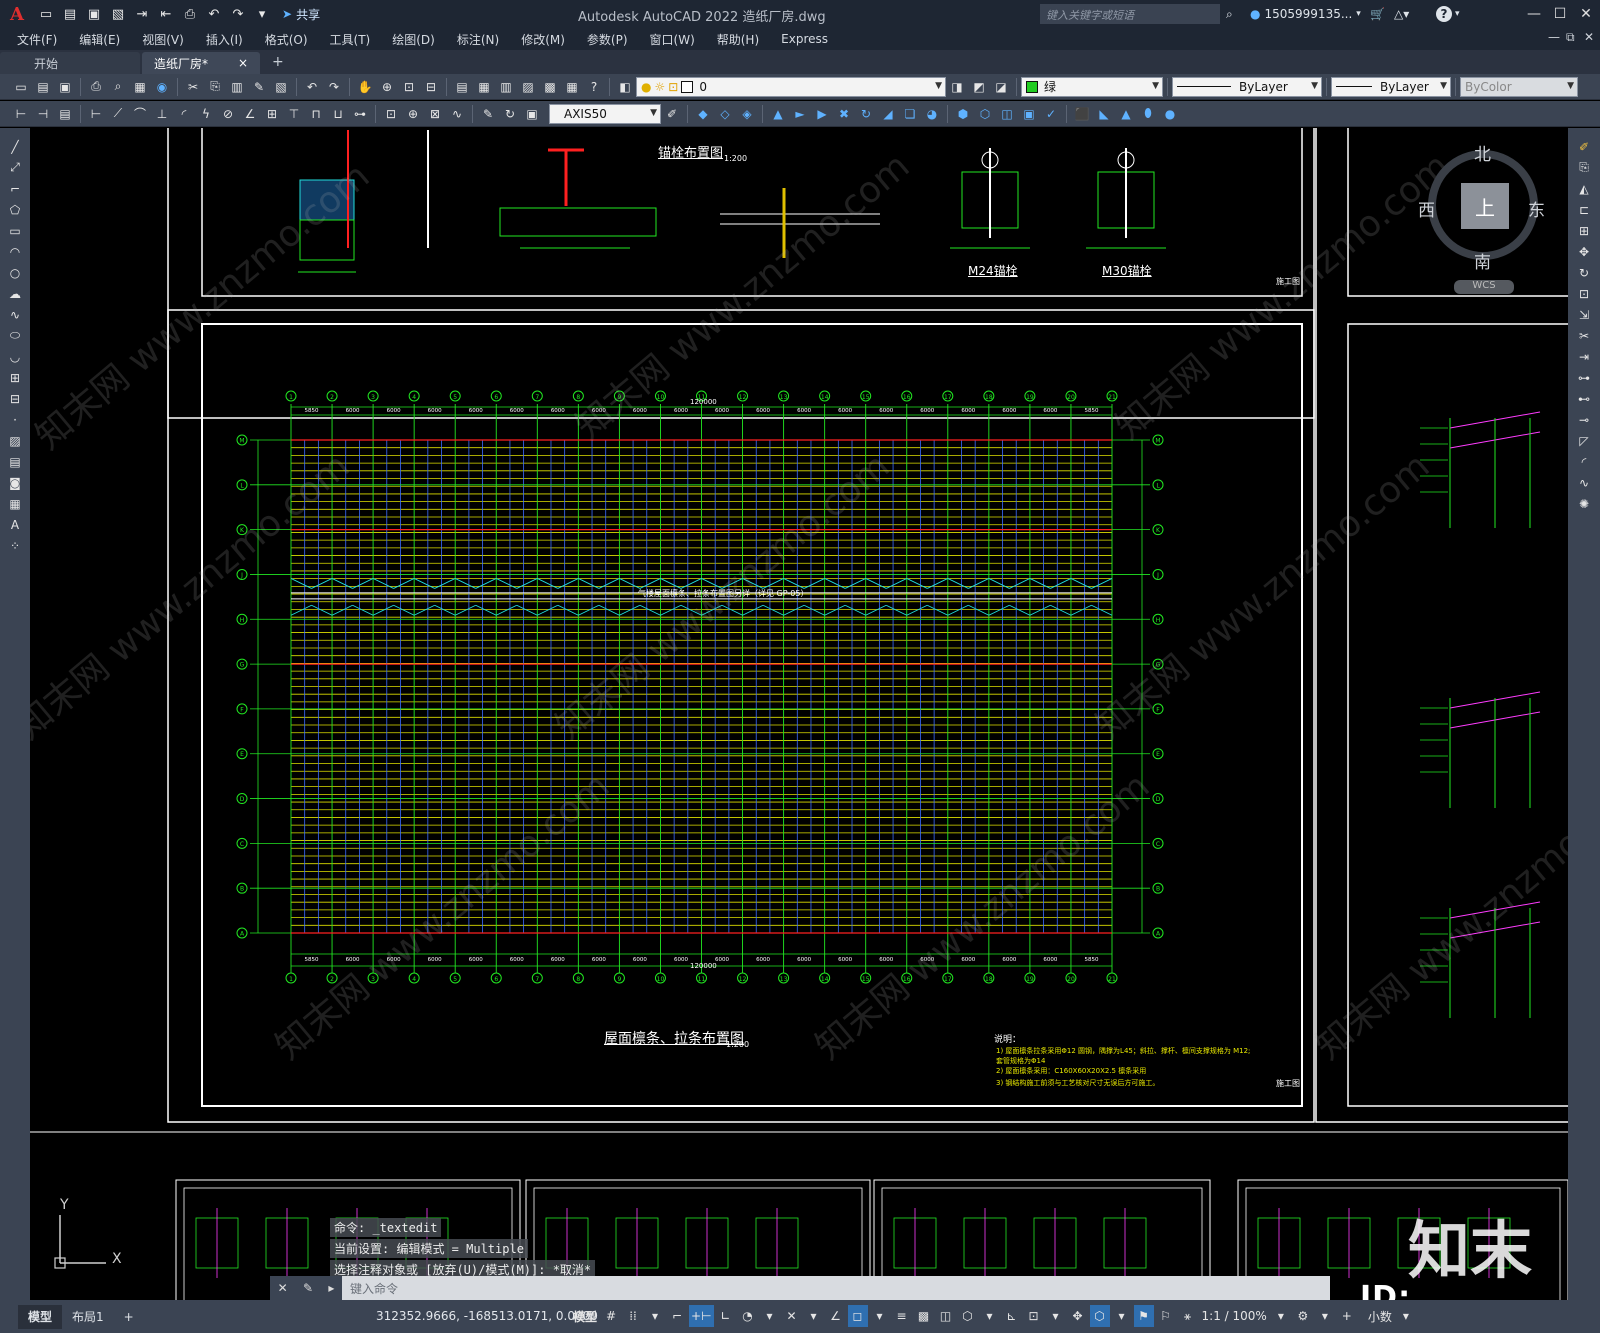 The image size is (1600, 1333). I want to click on linetype-dropdown: ByLayer ▼, so click(1247, 86).